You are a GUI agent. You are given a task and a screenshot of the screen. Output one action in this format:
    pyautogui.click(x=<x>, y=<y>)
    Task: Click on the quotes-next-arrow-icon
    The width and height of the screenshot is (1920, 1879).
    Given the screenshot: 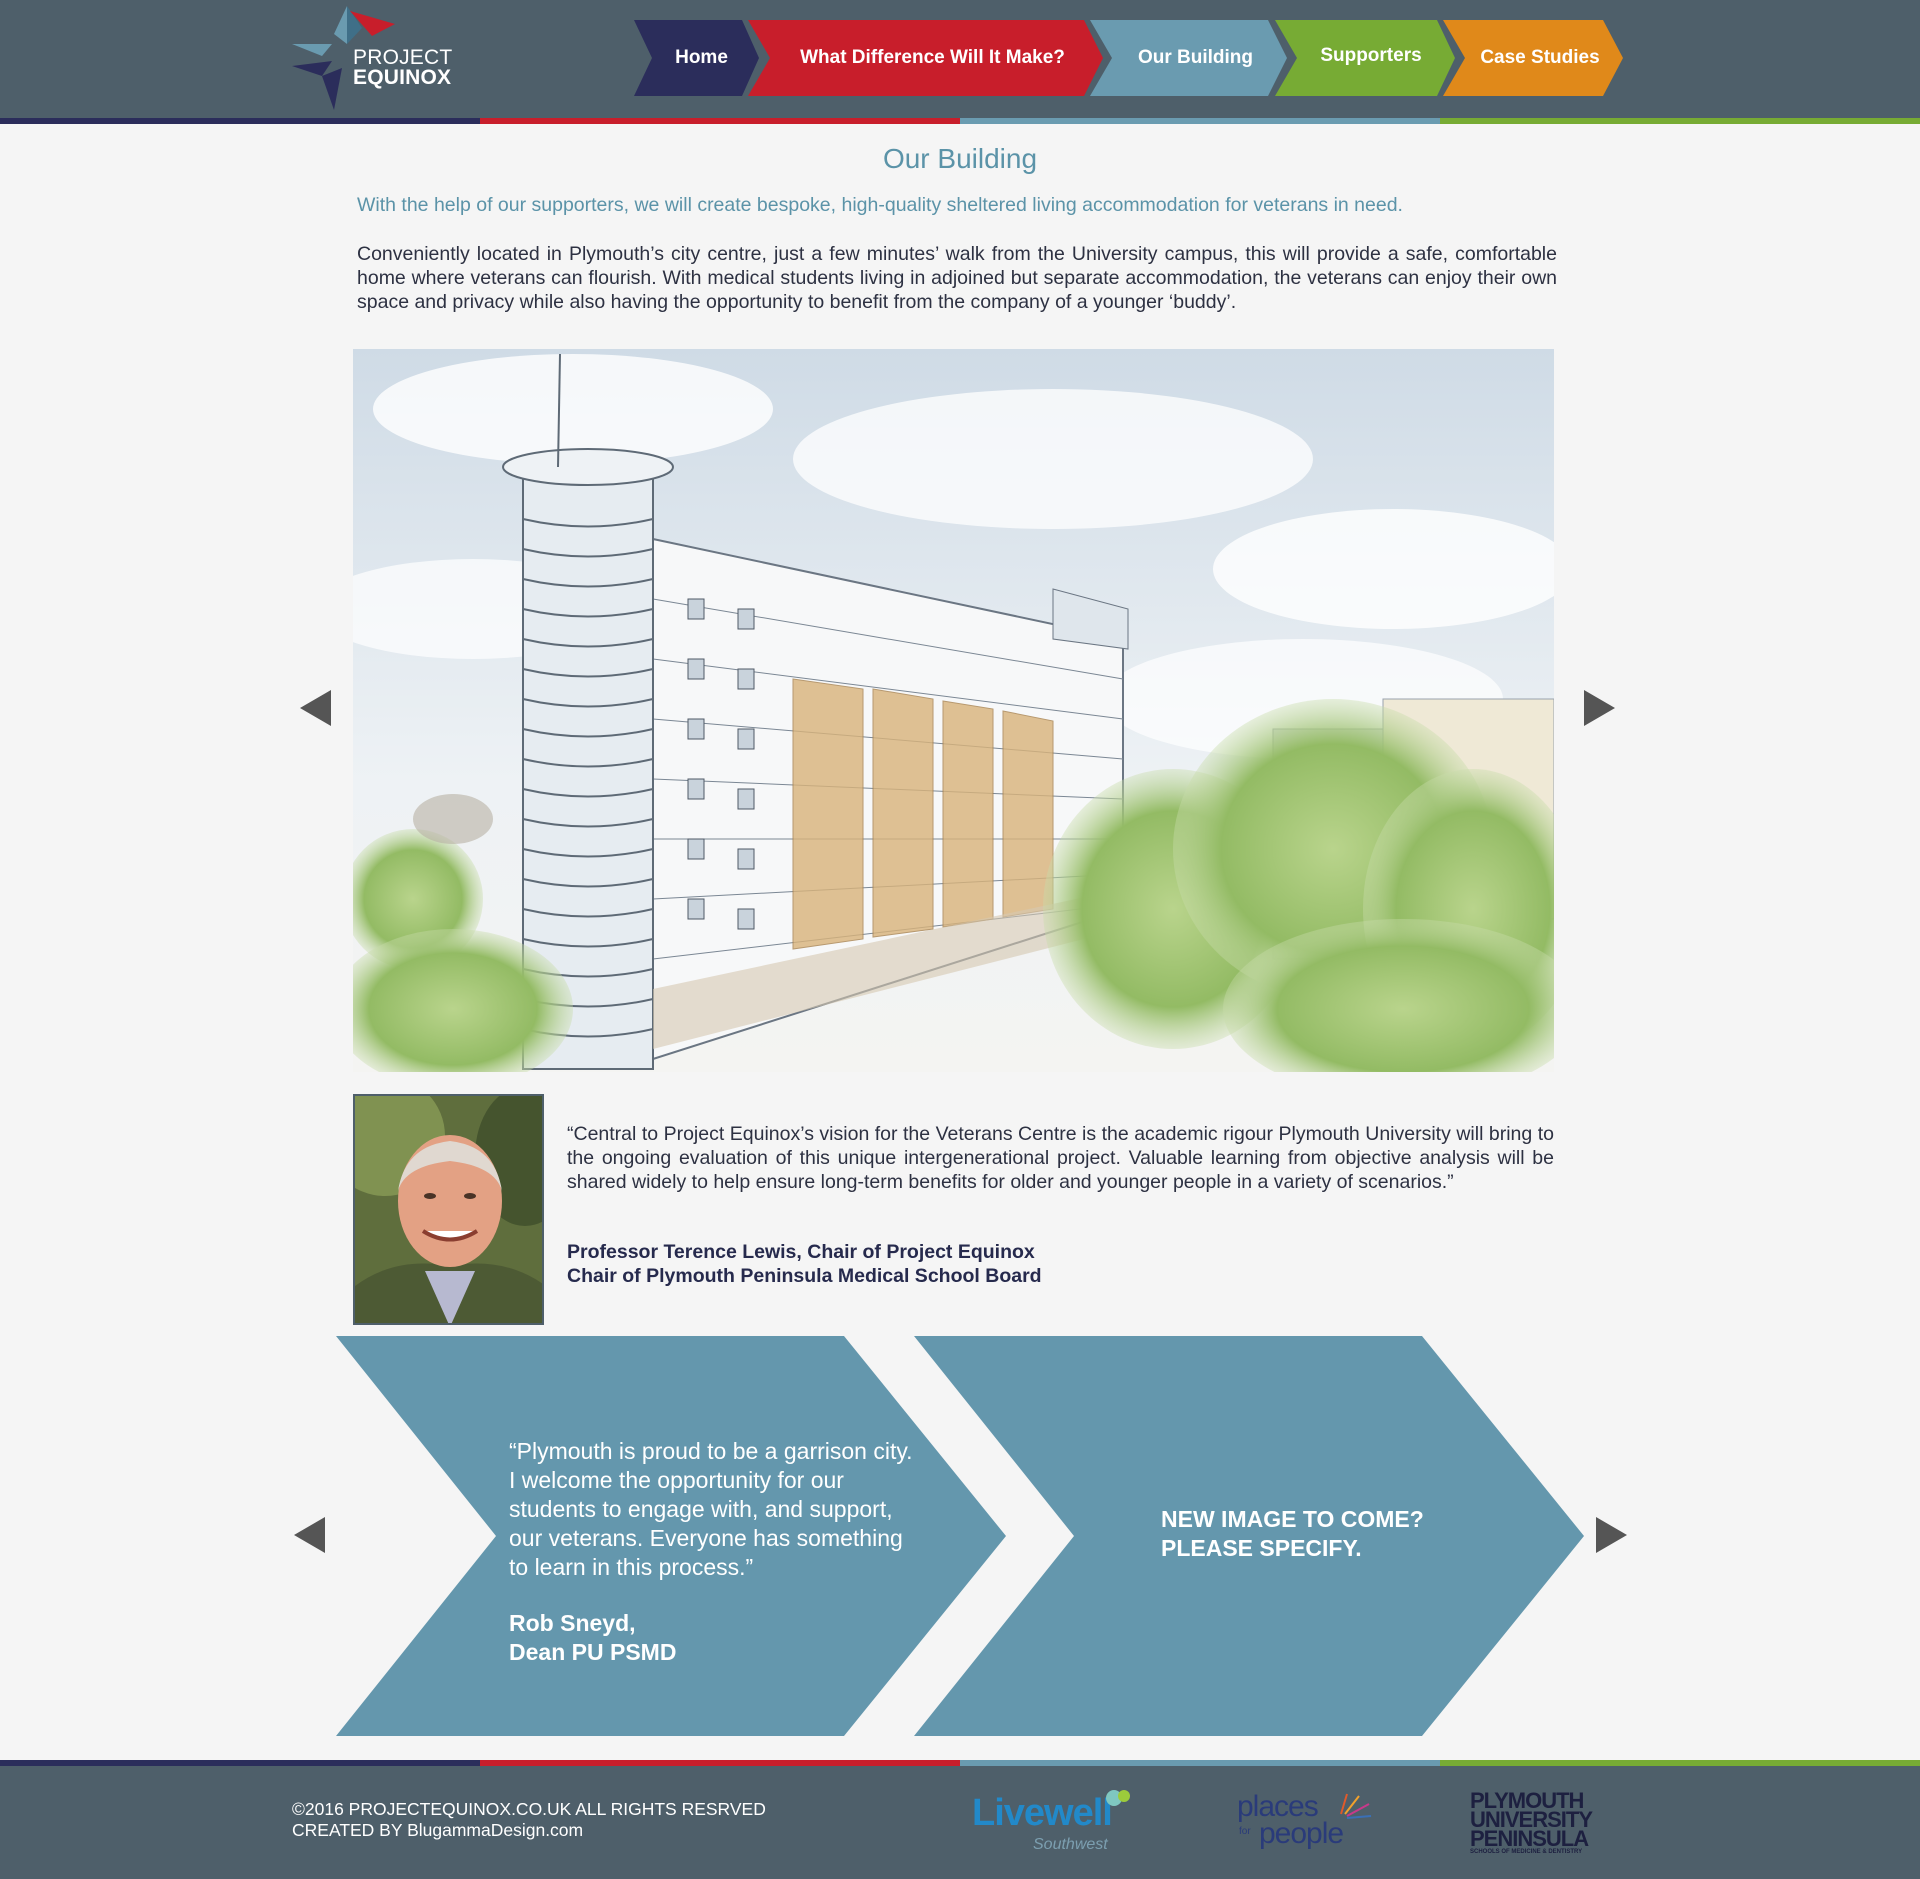 What is the action you would take?
    pyautogui.click(x=1611, y=1535)
    